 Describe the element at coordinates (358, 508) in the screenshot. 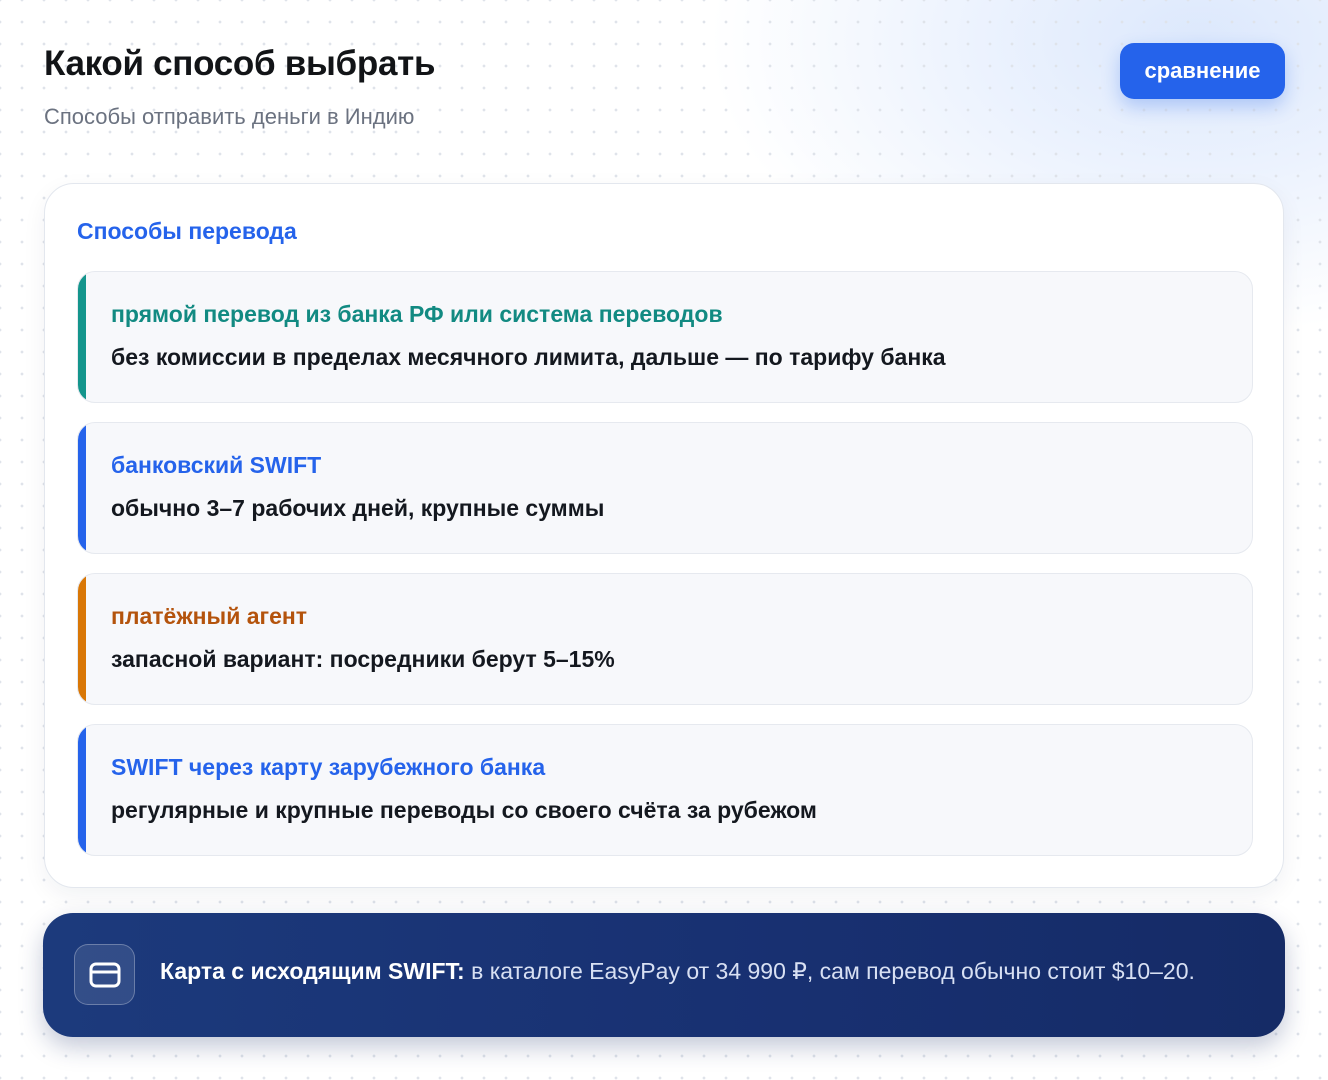

I see `method-description: обычно 3–7 рабочих дней, крупные суммы` at that location.